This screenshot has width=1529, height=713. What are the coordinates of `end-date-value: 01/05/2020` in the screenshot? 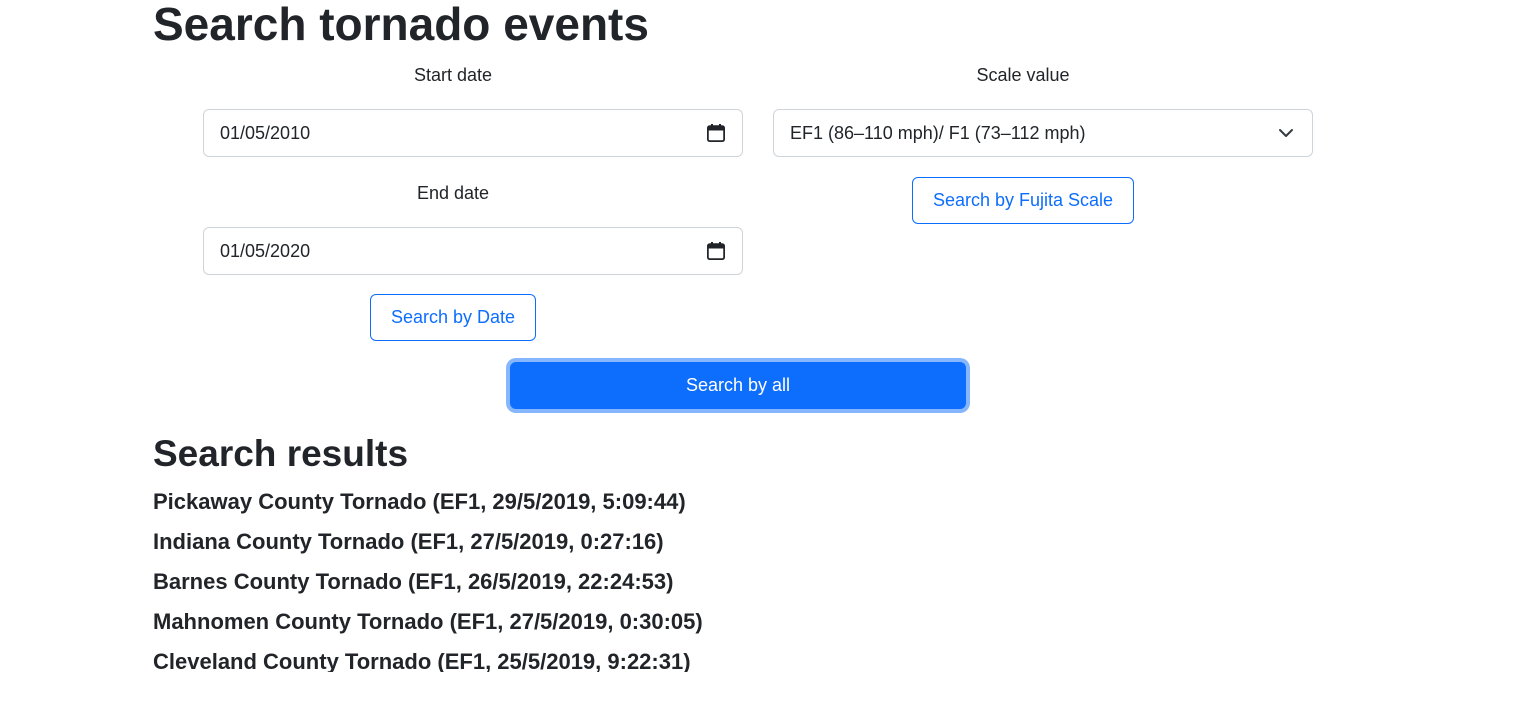 It's located at (265, 250).